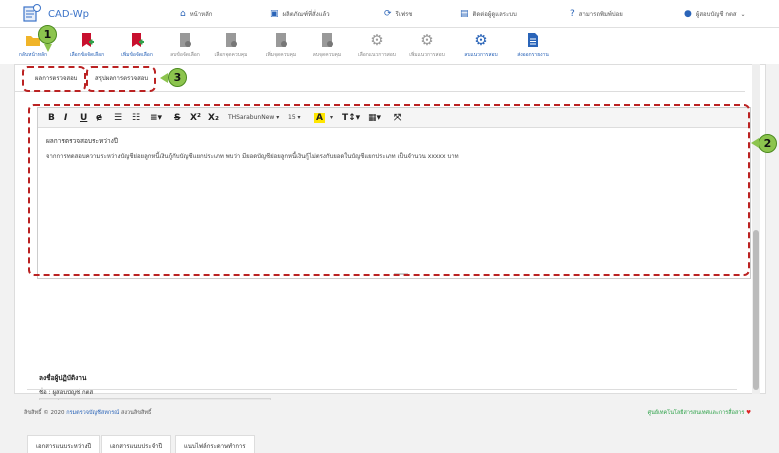 The width and height of the screenshot is (779, 453). I want to click on refresh-icon: ⟳, so click(388, 14).